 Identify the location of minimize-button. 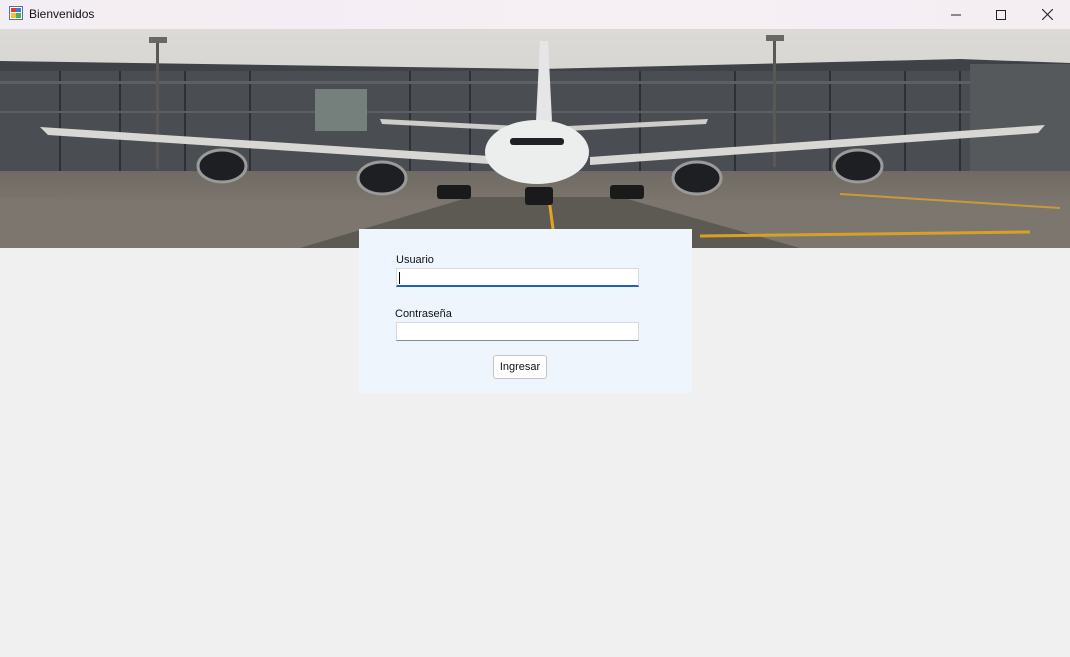
(956, 14).